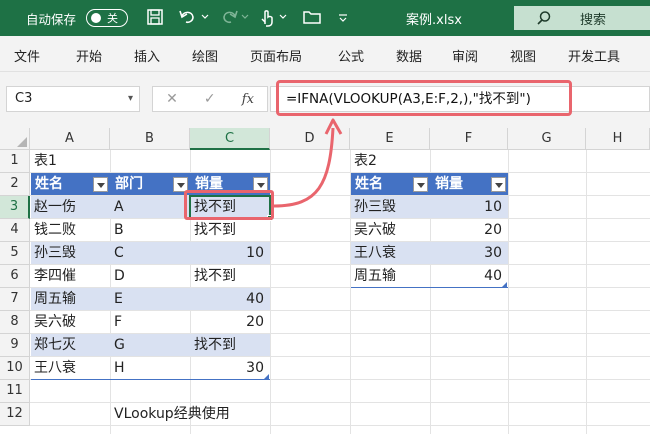  Describe the element at coordinates (150, 379) in the screenshot. I see `table1-bottom-border` at that location.